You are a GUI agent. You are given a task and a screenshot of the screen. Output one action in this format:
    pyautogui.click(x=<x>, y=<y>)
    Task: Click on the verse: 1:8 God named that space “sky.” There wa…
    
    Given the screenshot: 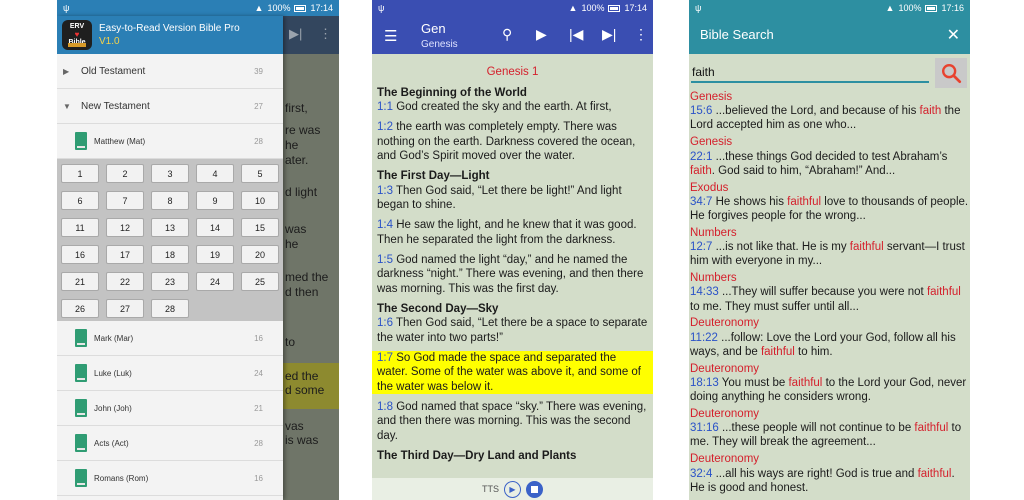 What is the action you would take?
    pyautogui.click(x=512, y=422)
    